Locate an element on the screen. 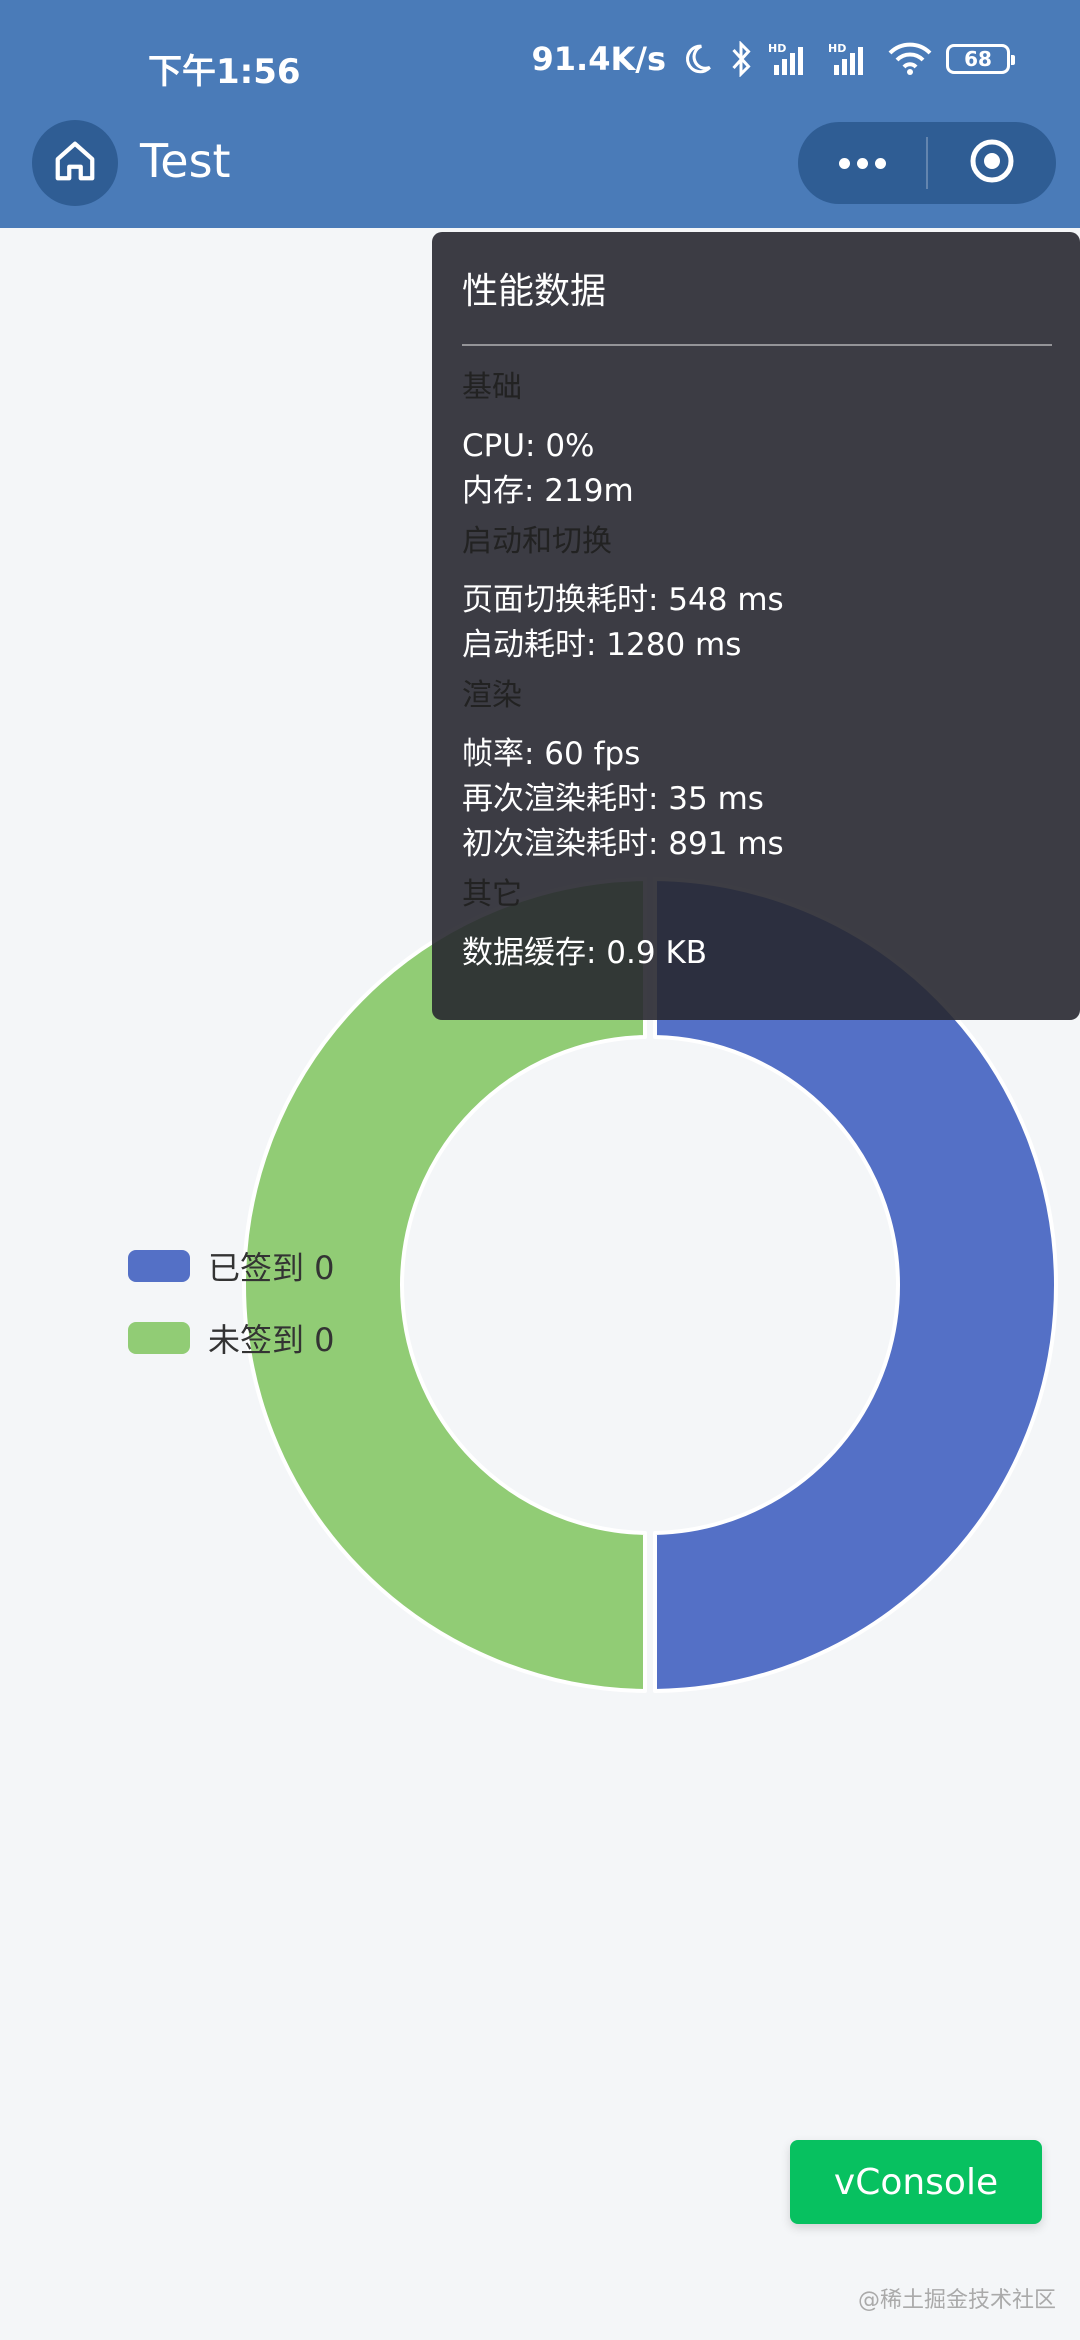 The width and height of the screenshot is (1080, 2340). legend-item-unsigned: 未签到 0 is located at coordinates (231, 1338).